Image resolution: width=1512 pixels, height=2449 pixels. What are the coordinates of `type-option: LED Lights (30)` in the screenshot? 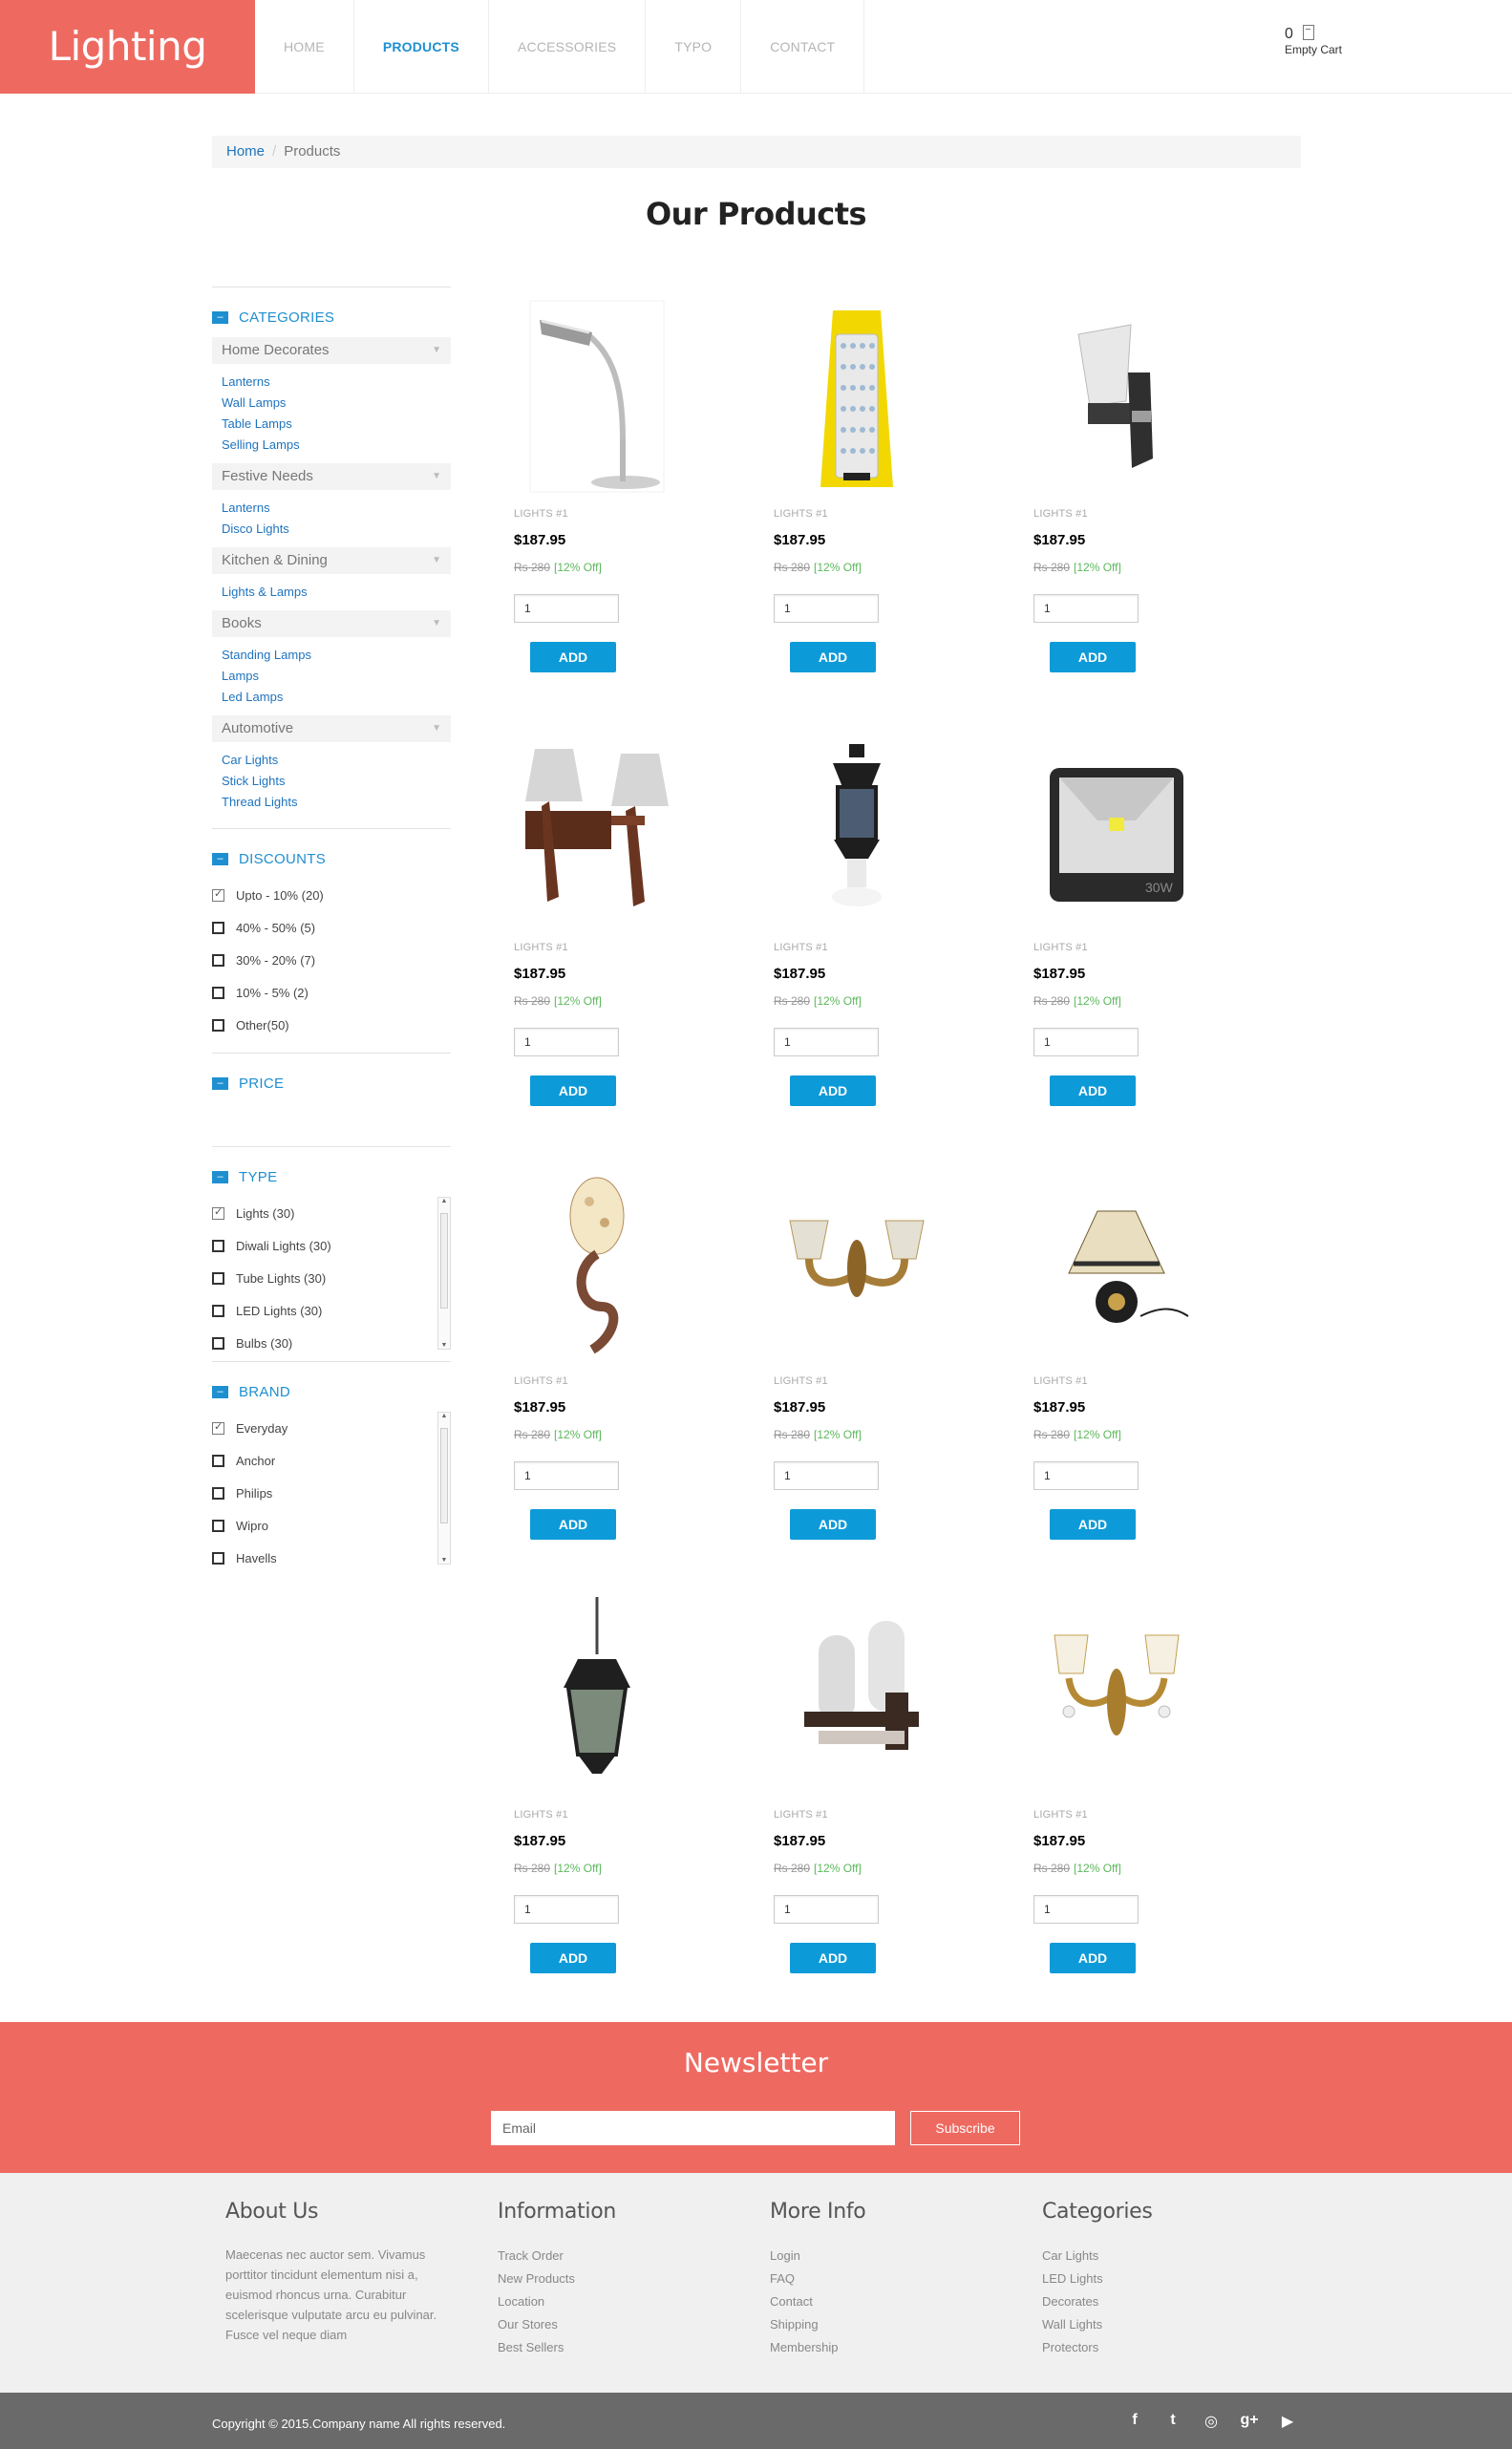 It's located at (331, 1310).